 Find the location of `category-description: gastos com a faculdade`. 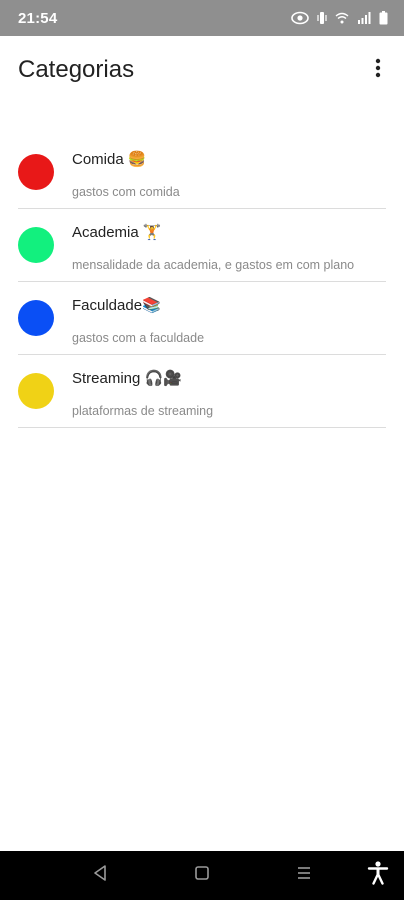

category-description: gastos com a faculdade is located at coordinates (138, 338).